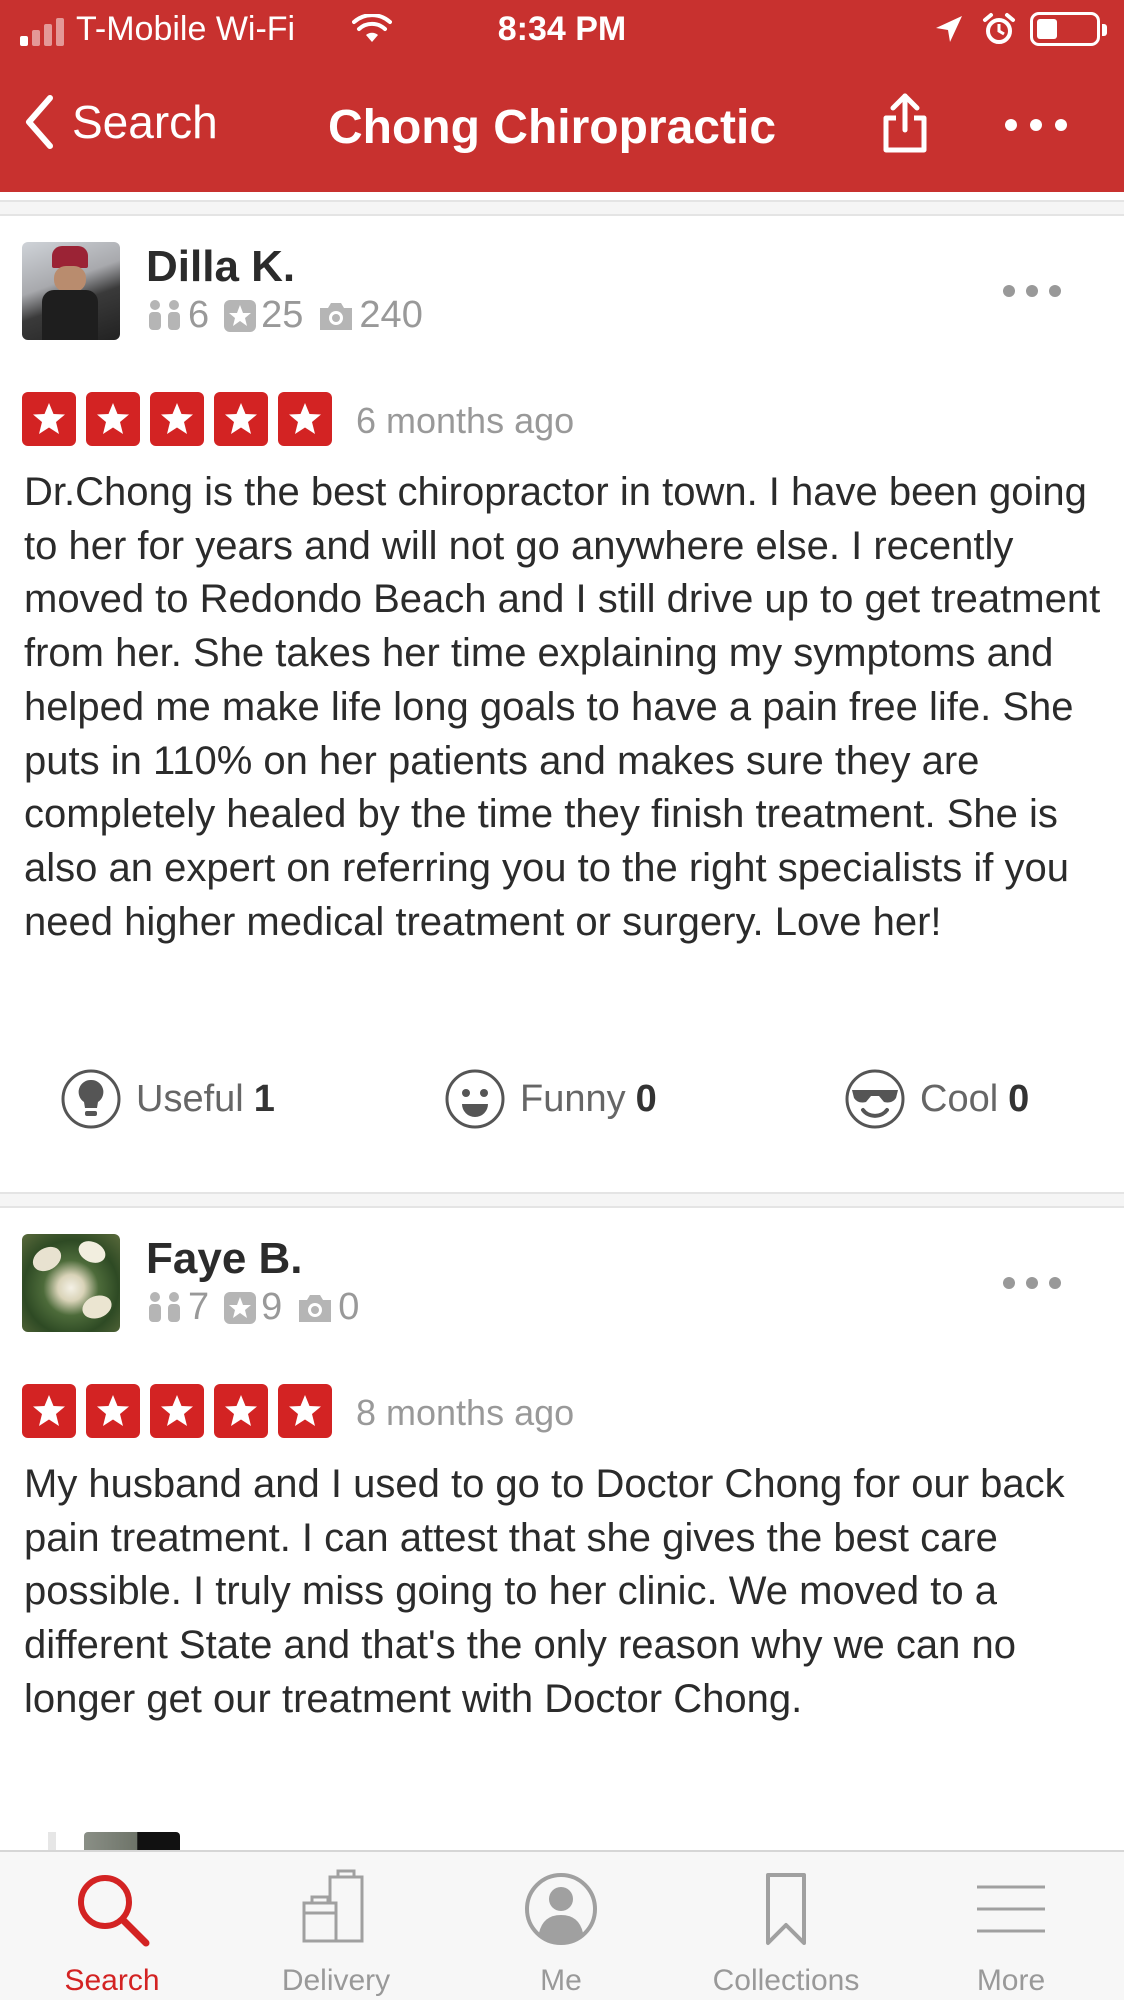  What do you see at coordinates (573, 1098) in the screenshot?
I see `funny-label: Funny` at bounding box center [573, 1098].